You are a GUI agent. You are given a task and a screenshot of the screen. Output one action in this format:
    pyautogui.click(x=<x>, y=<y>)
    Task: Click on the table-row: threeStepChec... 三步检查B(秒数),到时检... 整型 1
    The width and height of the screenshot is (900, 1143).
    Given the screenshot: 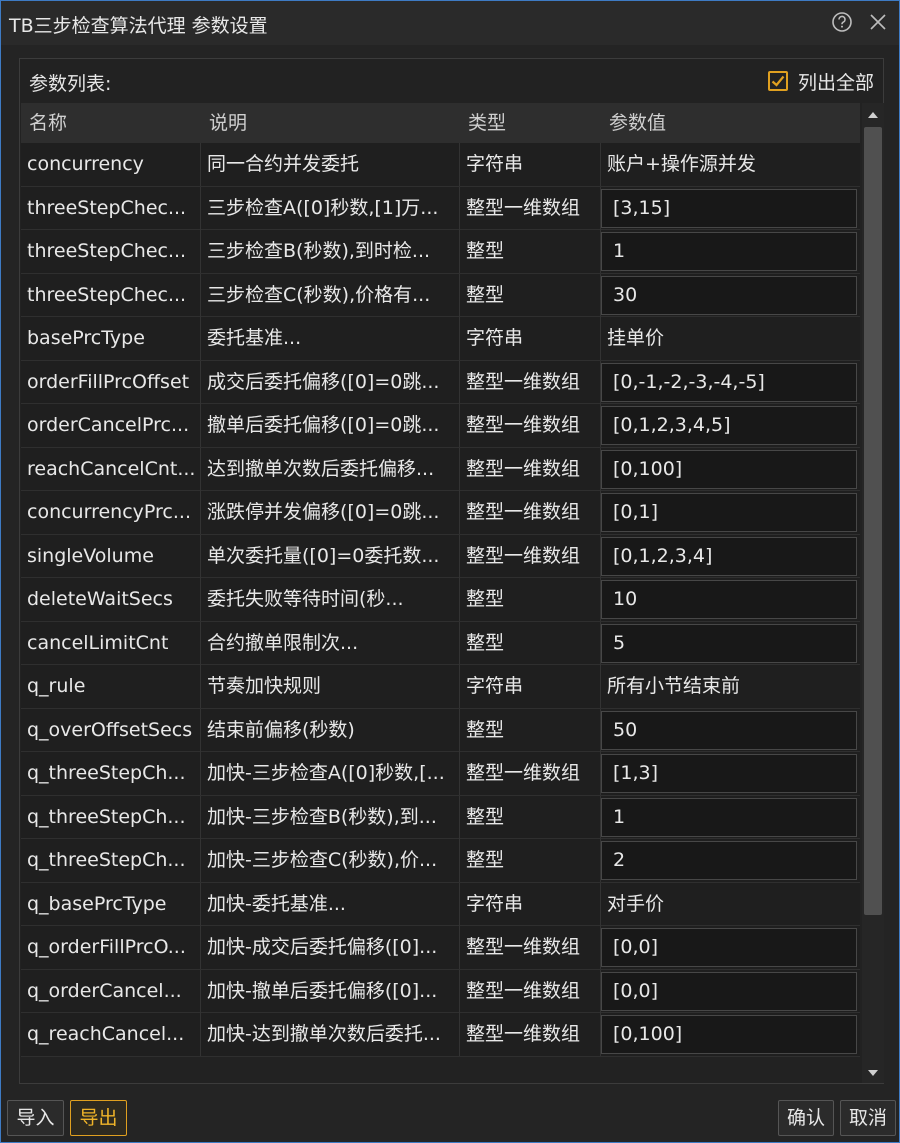 What is the action you would take?
    pyautogui.click(x=440, y=252)
    